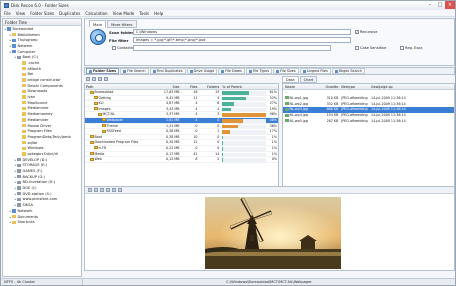 The image size is (456, 286). I want to click on row-folders: 0, so click(218, 136).